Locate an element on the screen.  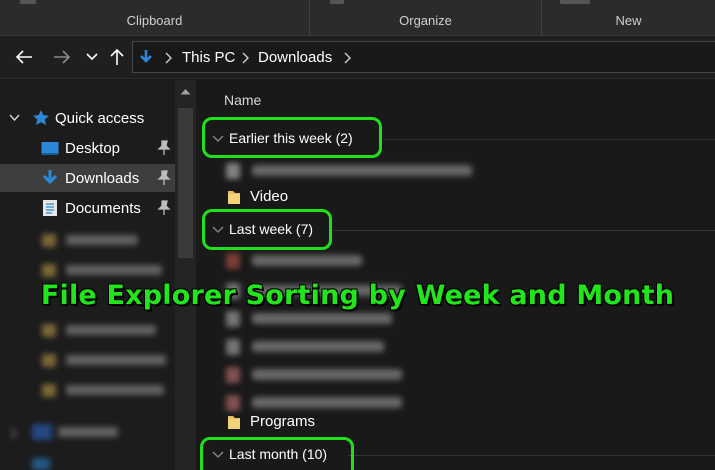
arrow-up-icon is located at coordinates (117, 56).